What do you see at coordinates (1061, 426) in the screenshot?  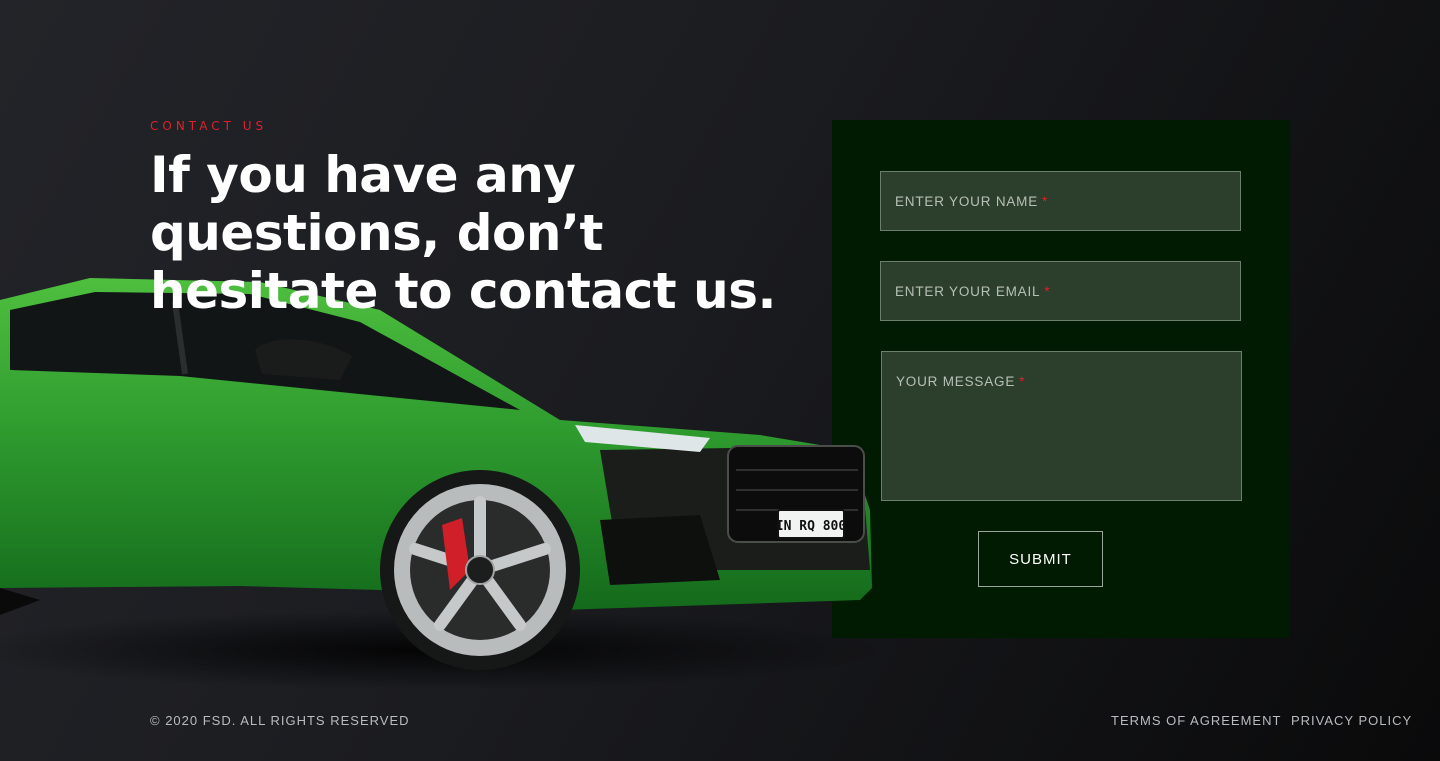 I see `message-field: YOUR MESSAGE *` at bounding box center [1061, 426].